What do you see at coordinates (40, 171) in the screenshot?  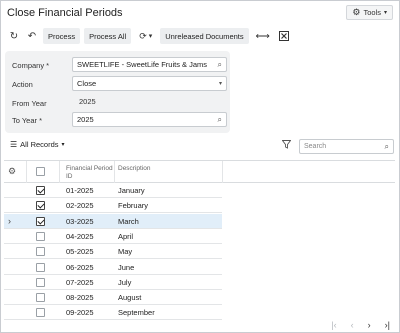 I see `select-all-checkbox` at bounding box center [40, 171].